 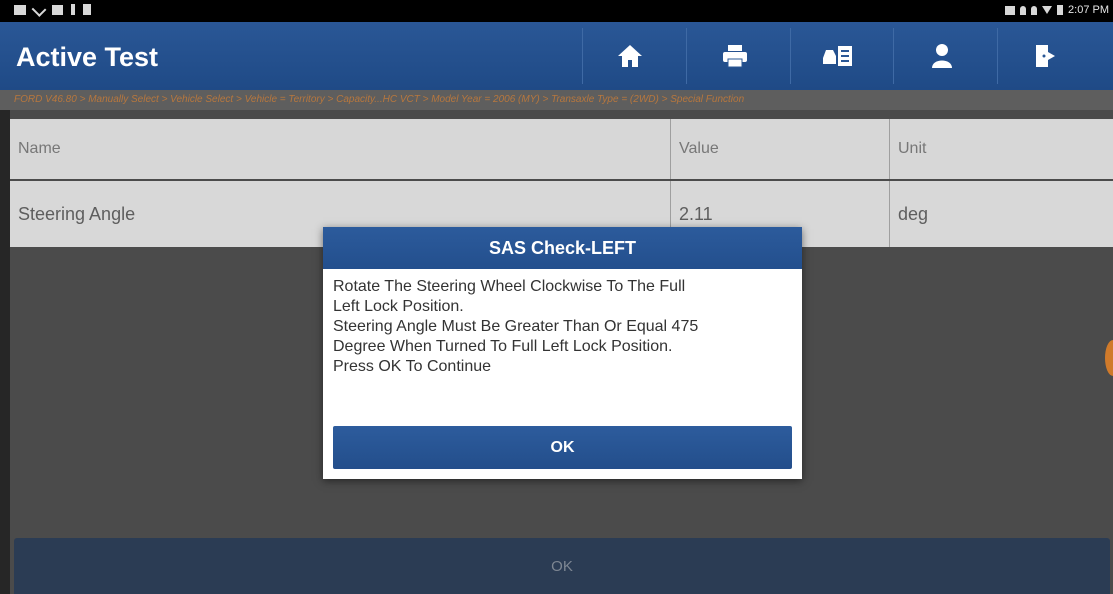 I want to click on page-title: Active Test, so click(x=87, y=57).